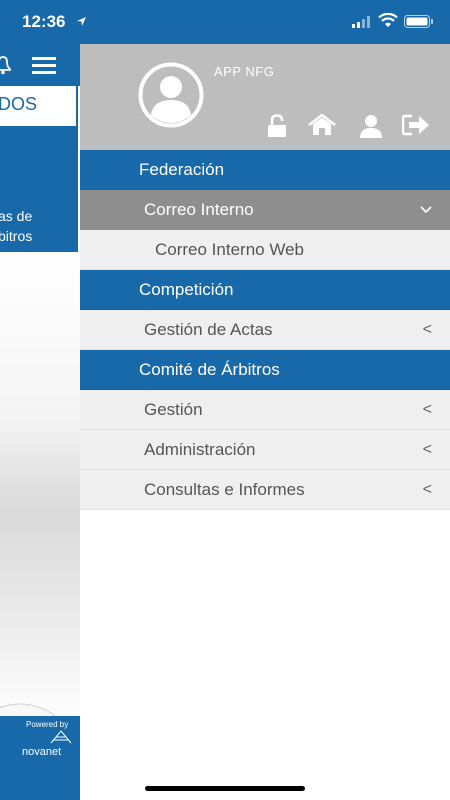 The width and height of the screenshot is (450, 800). I want to click on novanet-brand: novanet, so click(42, 752).